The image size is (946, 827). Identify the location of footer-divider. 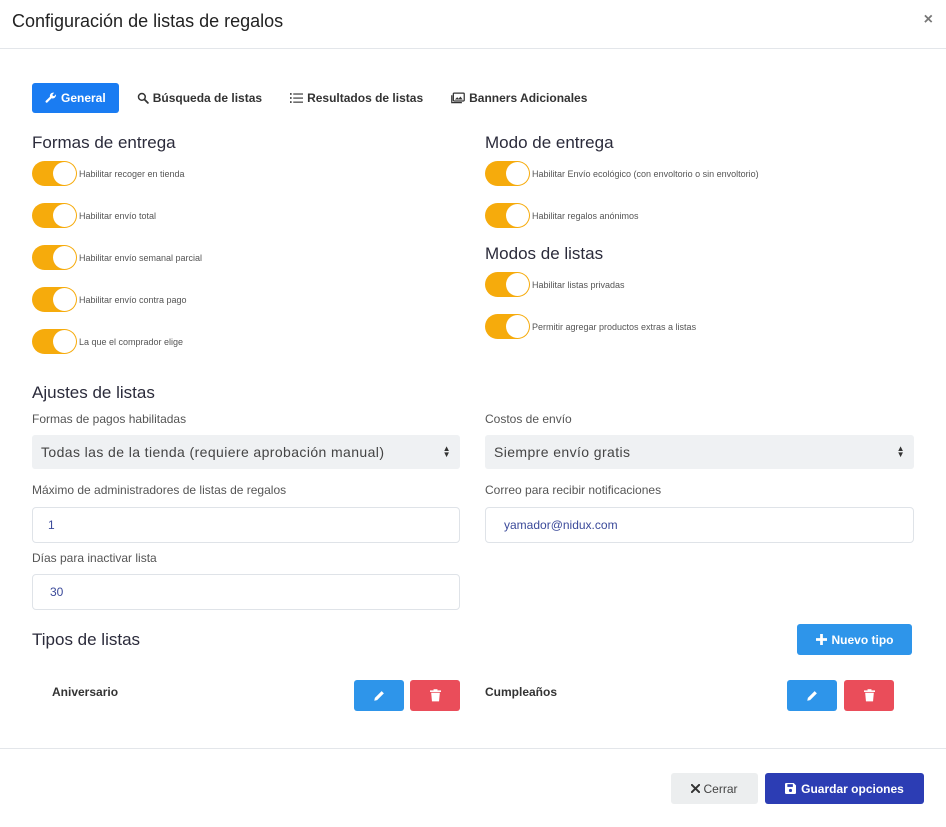
(473, 748).